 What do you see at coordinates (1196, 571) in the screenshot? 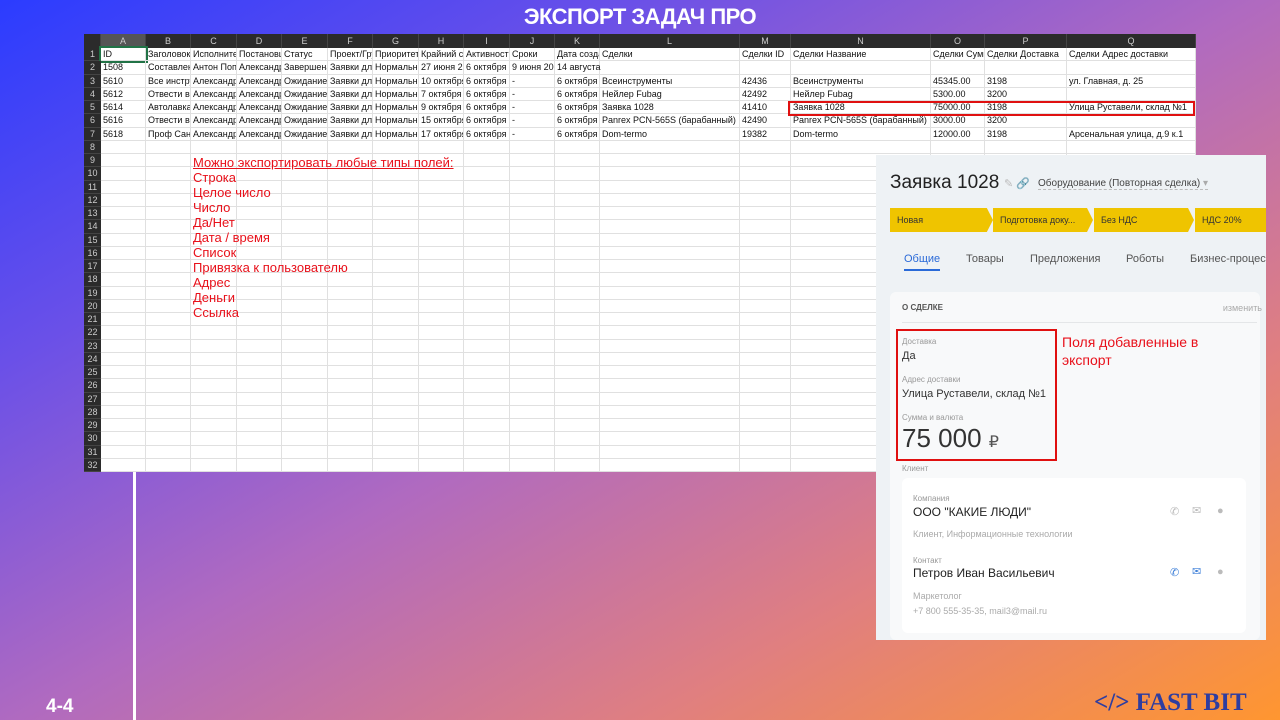
I see `mail-icon: ✉` at bounding box center [1196, 571].